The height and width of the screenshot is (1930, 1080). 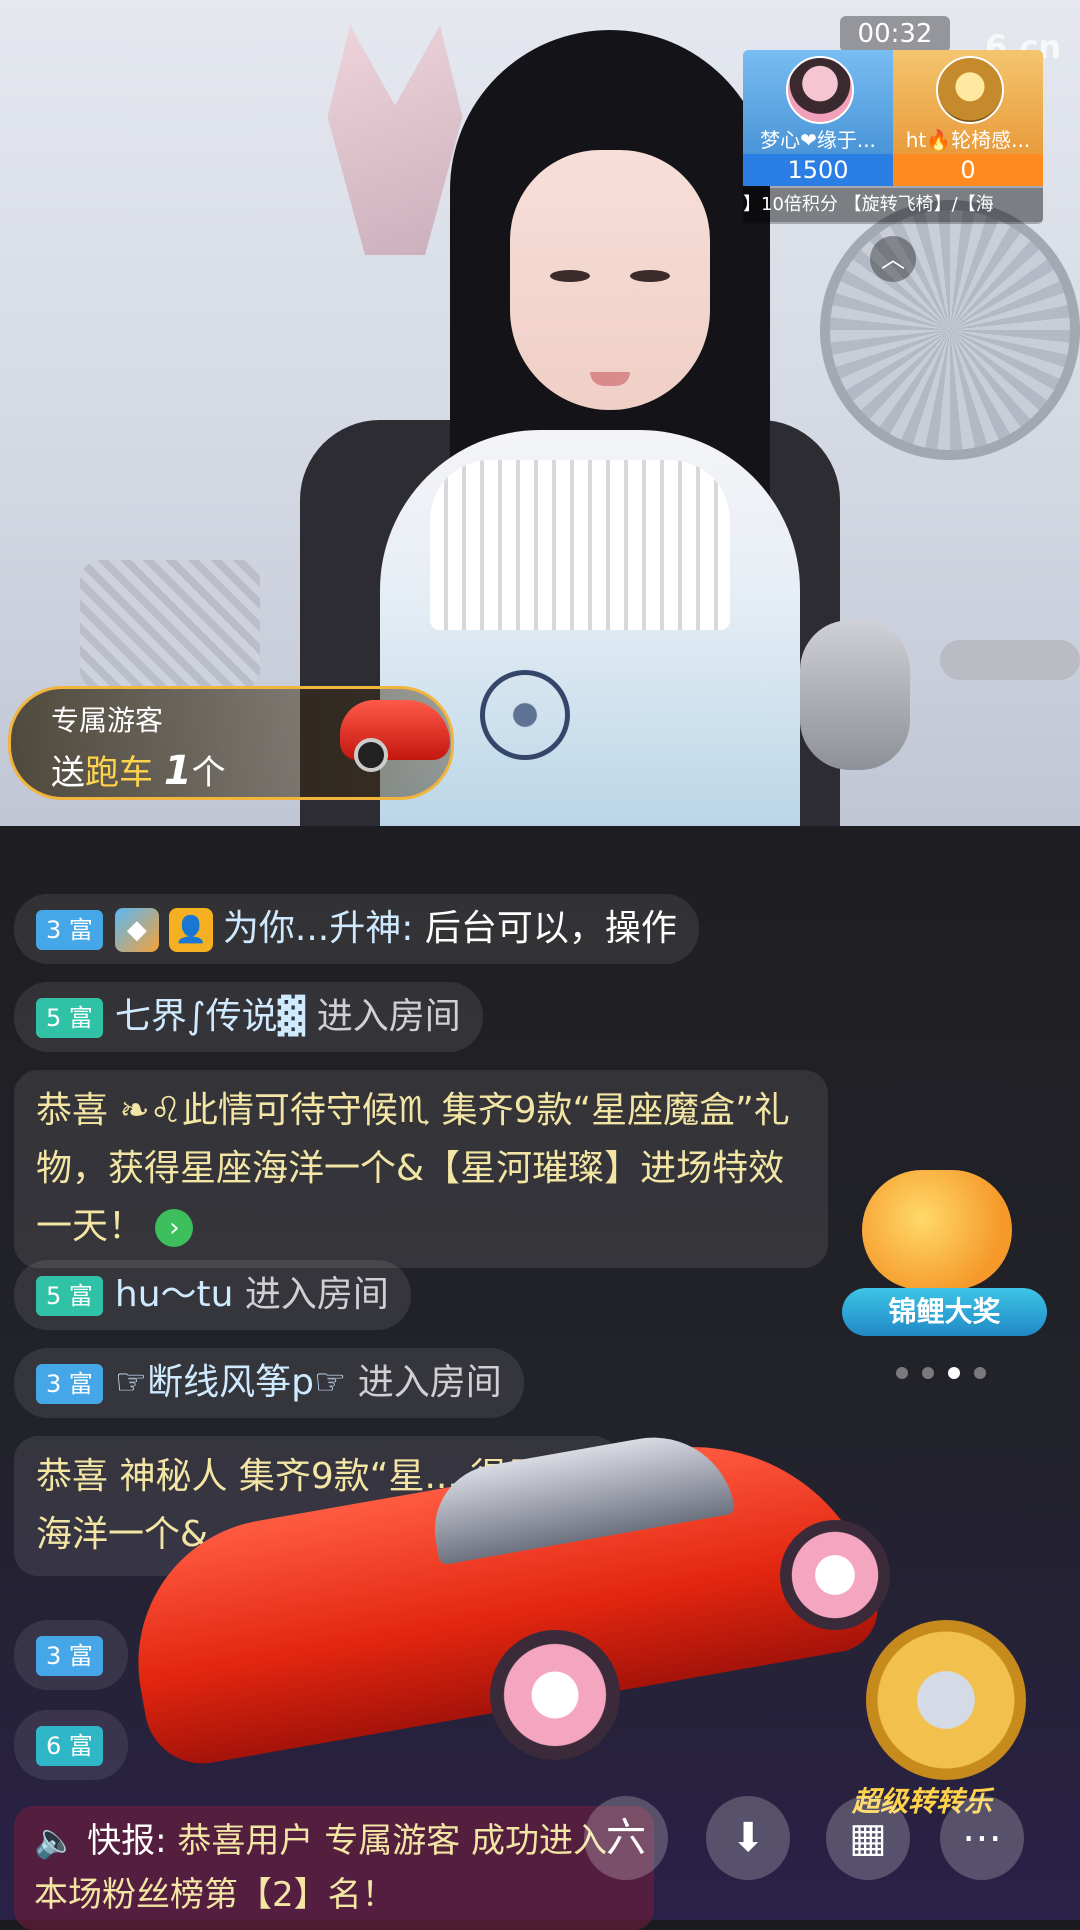 I want to click on shirt-compass-print, so click(x=525, y=715).